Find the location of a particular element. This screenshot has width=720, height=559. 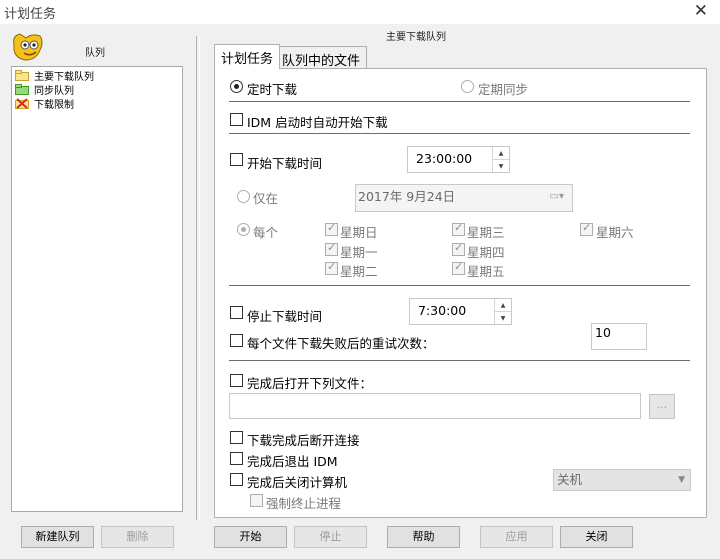

exit-idm-checkbox is located at coordinates (236, 458).